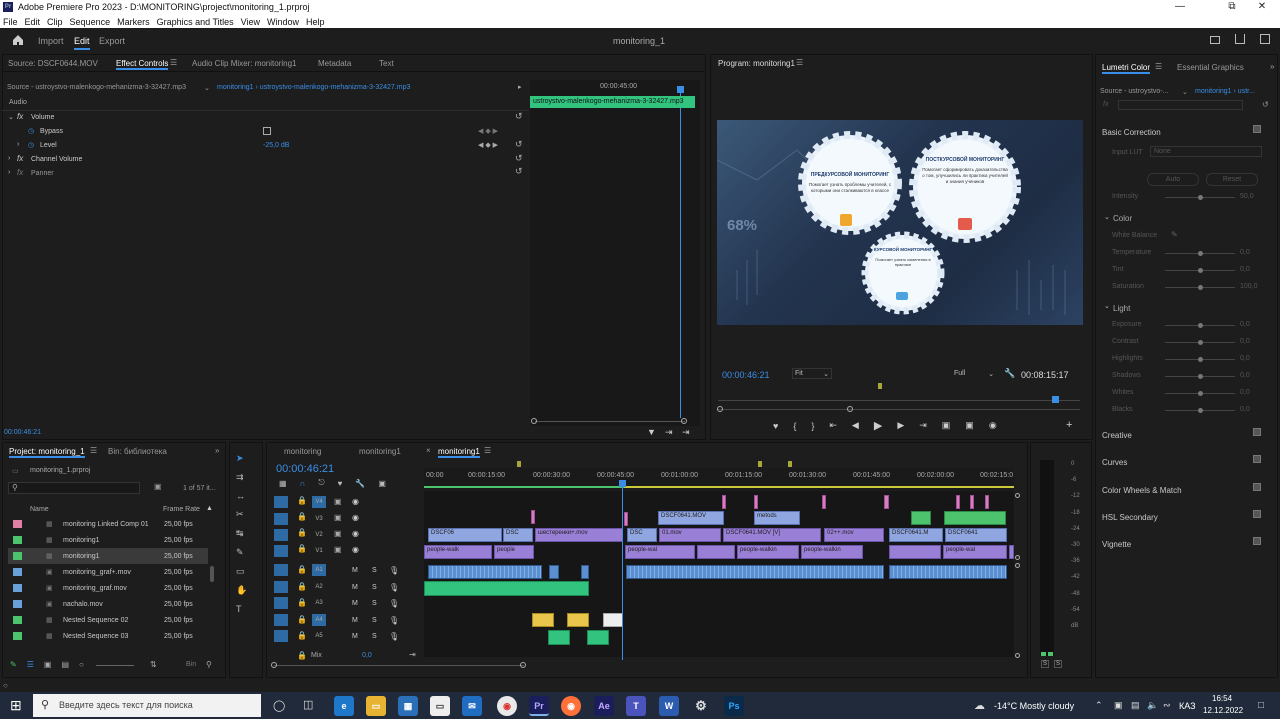  Describe the element at coordinates (244, 63) in the screenshot. I see `tab-audio-mixer: Audio Clip Mixer: monitoring1` at that location.